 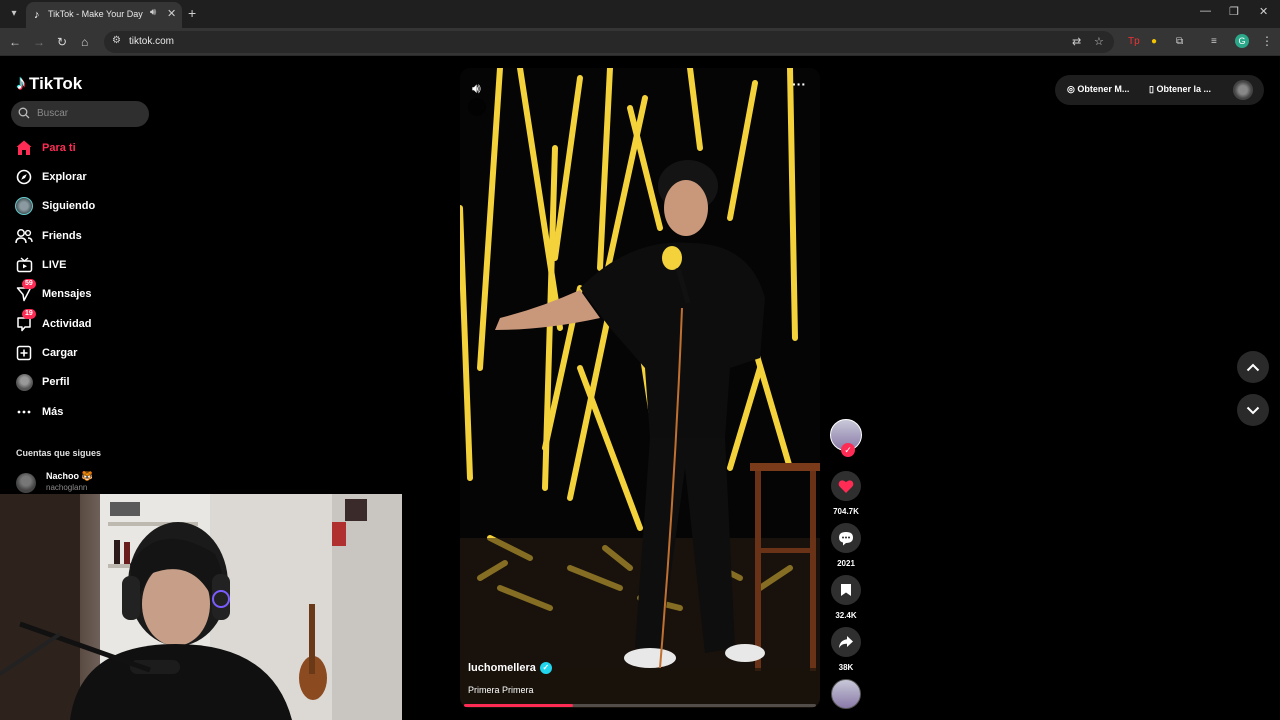 What do you see at coordinates (84, 382) in the screenshot?
I see `sidebar-item-perfil: Perfil` at bounding box center [84, 382].